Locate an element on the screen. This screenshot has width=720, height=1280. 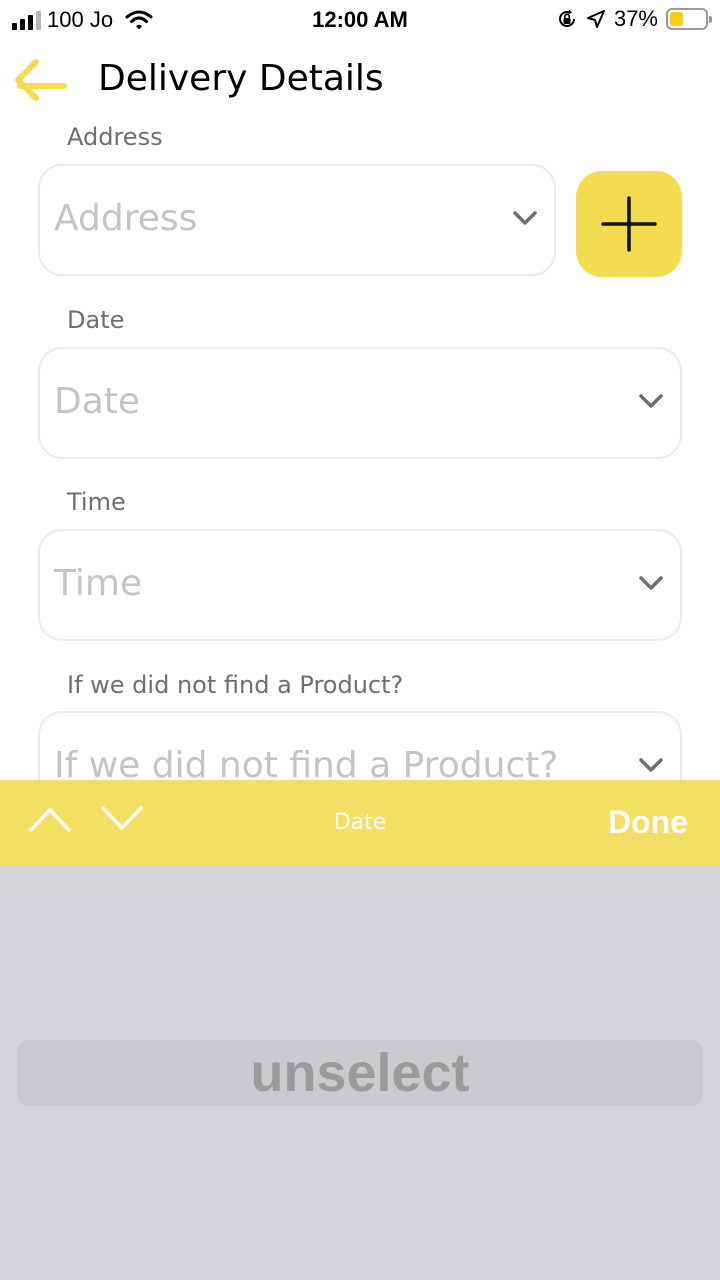
status-bar: 100 Jo 12:00 AM 37% is located at coordinates (360, 20).